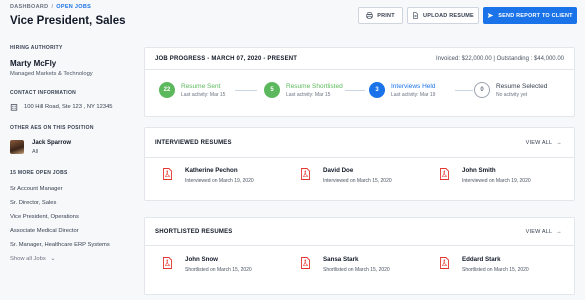 Image resolution: width=585 pixels, height=300 pixels. What do you see at coordinates (36, 48) in the screenshot?
I see `hiring-authority-label: HIRING AUTHORITY` at bounding box center [36, 48].